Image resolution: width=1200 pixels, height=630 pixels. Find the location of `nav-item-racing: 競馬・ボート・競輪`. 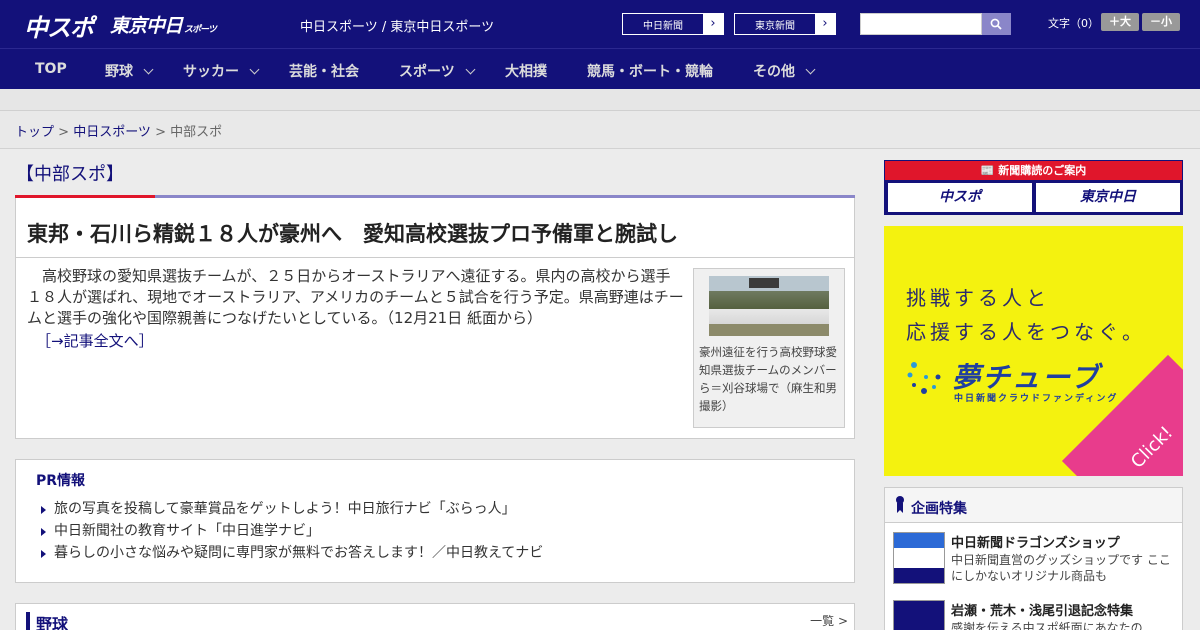

nav-item-racing: 競馬・ボート・競輪 is located at coordinates (650, 71).